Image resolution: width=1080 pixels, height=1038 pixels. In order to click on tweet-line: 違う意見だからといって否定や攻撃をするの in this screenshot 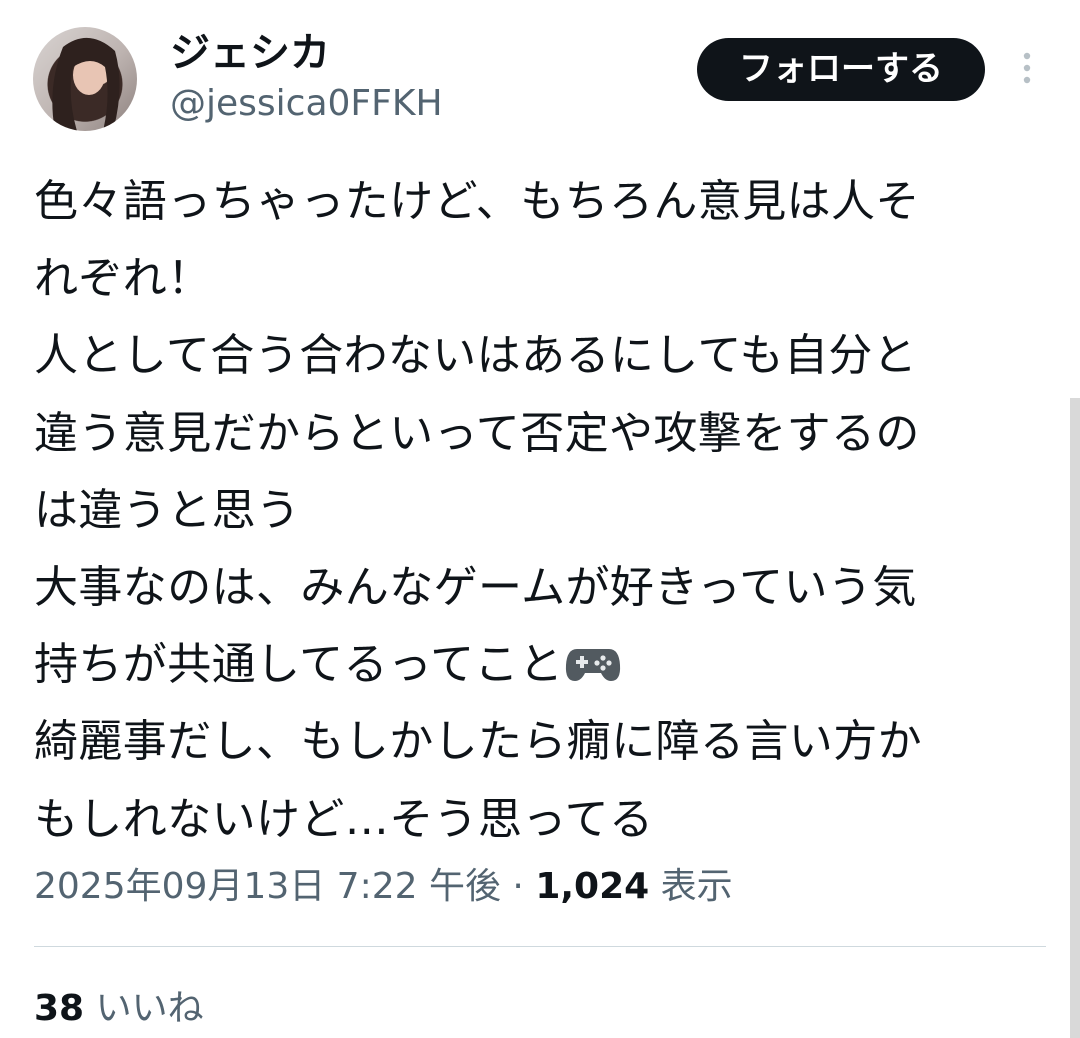, I will do `click(477, 433)`.